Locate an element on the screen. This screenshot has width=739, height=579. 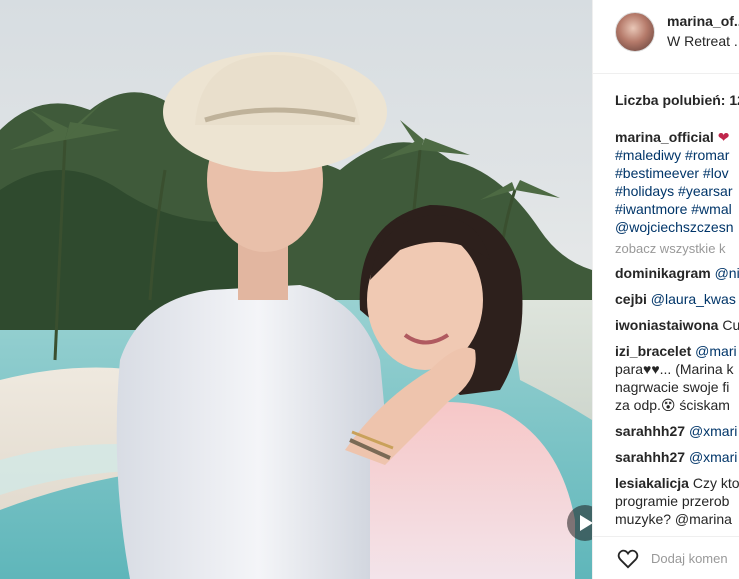
comment-text: nagrwacie swoje fi is located at coordinates (672, 387).